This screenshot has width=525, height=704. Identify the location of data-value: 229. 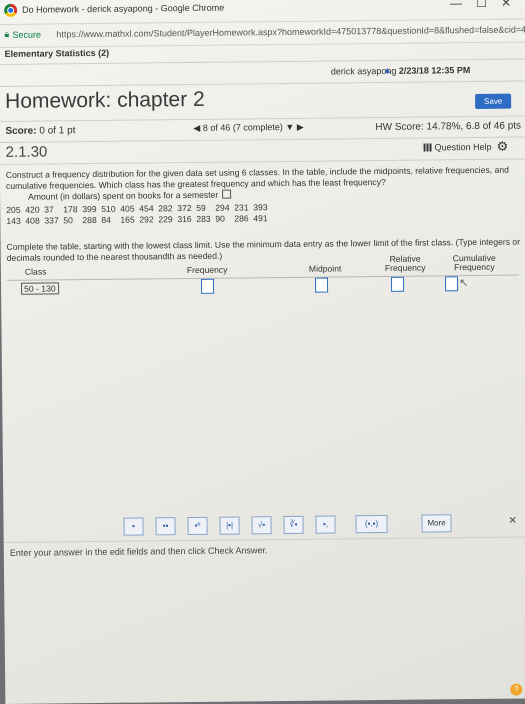
(167, 219).